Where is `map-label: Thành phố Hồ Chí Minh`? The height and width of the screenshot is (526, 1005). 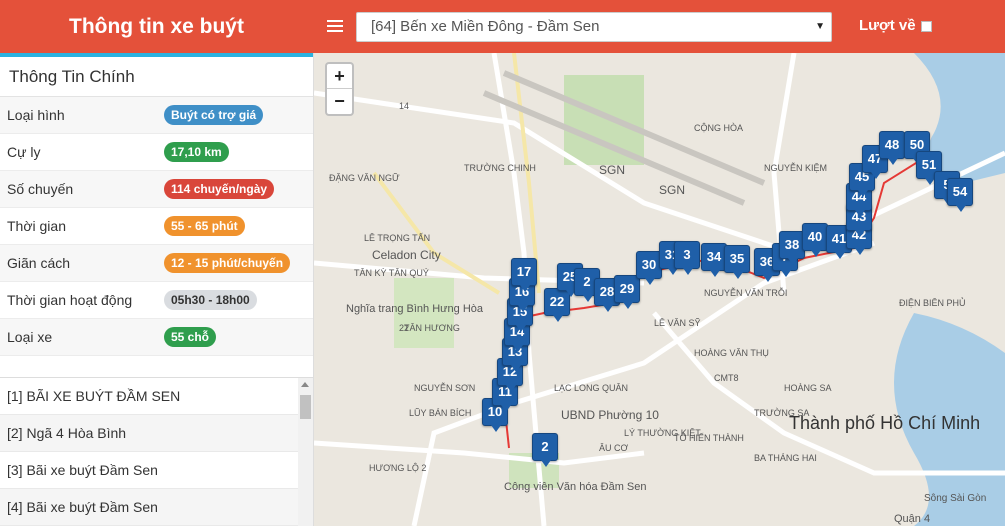
map-label: Thành phố Hồ Chí Minh is located at coordinates (885, 423).